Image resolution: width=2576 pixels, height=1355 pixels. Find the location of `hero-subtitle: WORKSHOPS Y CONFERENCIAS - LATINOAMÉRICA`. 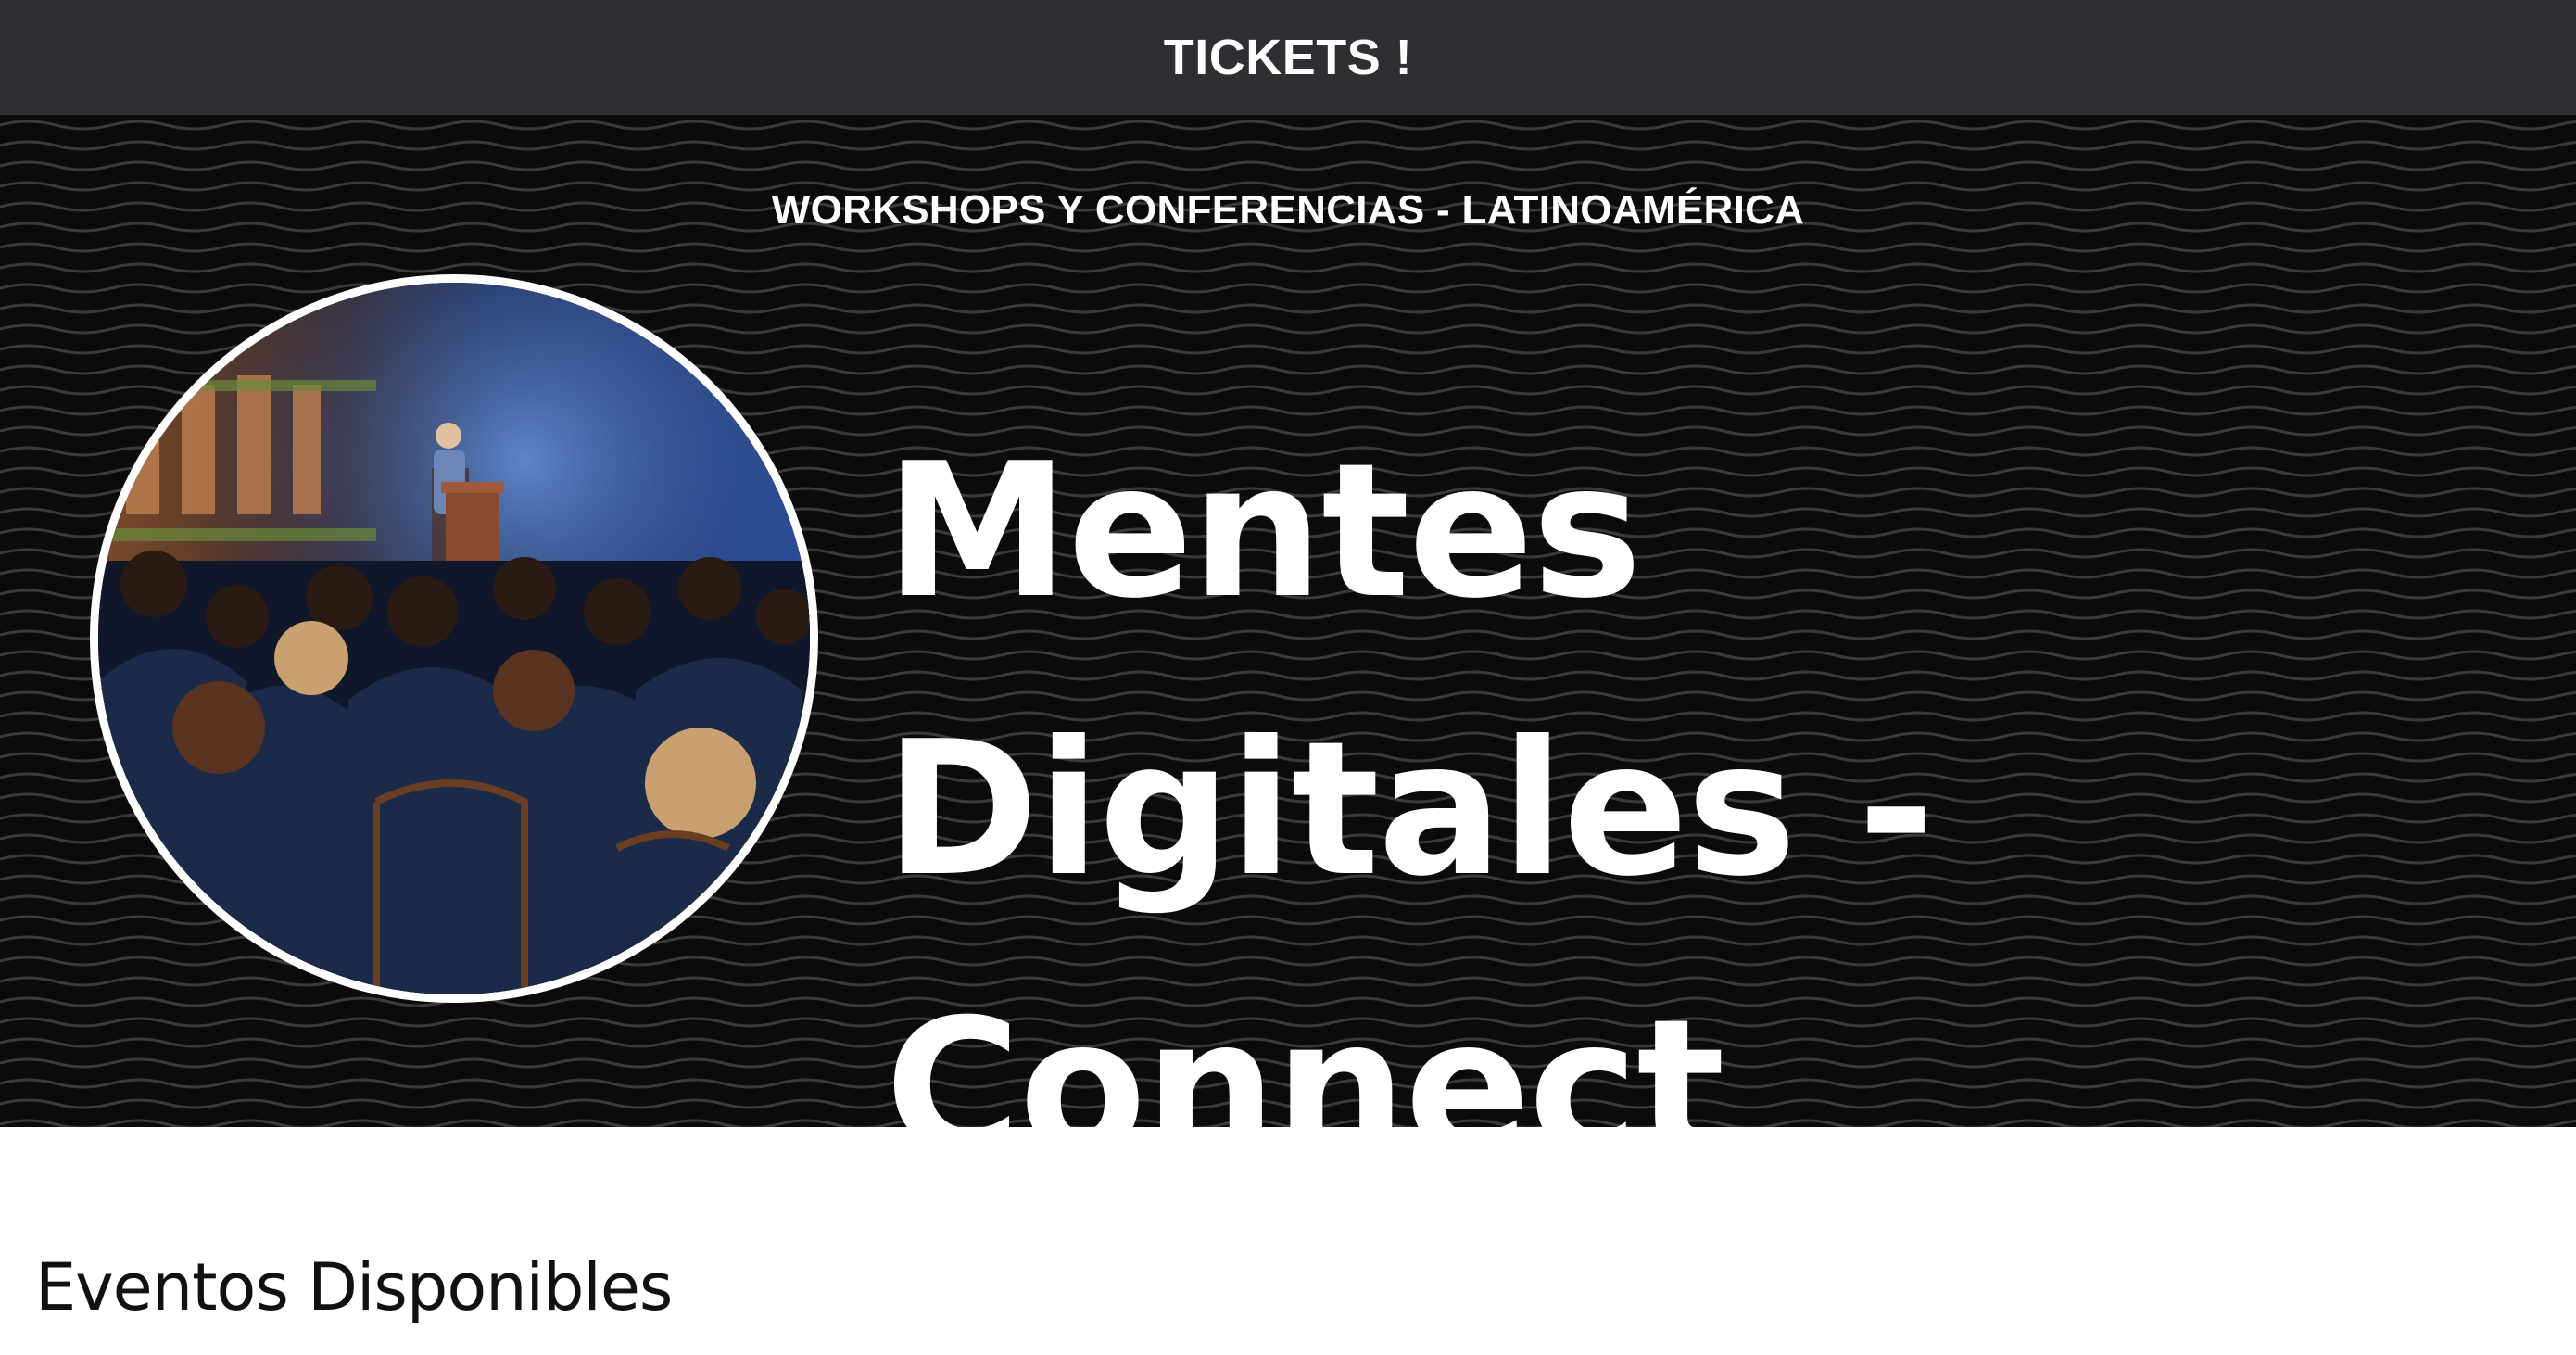

hero-subtitle: WORKSHOPS Y CONFERENCIAS - LATINOAMÉRICA is located at coordinates (1288, 210).